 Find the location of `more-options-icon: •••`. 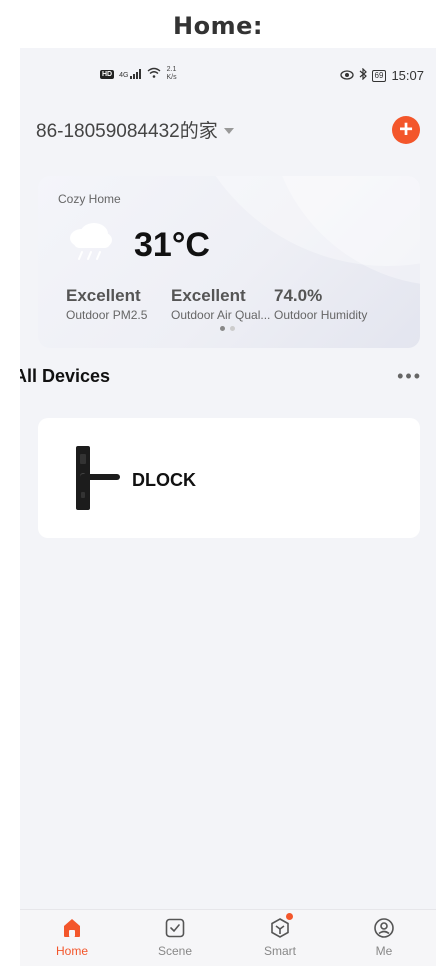

more-options-icon: ••• is located at coordinates (409, 376).